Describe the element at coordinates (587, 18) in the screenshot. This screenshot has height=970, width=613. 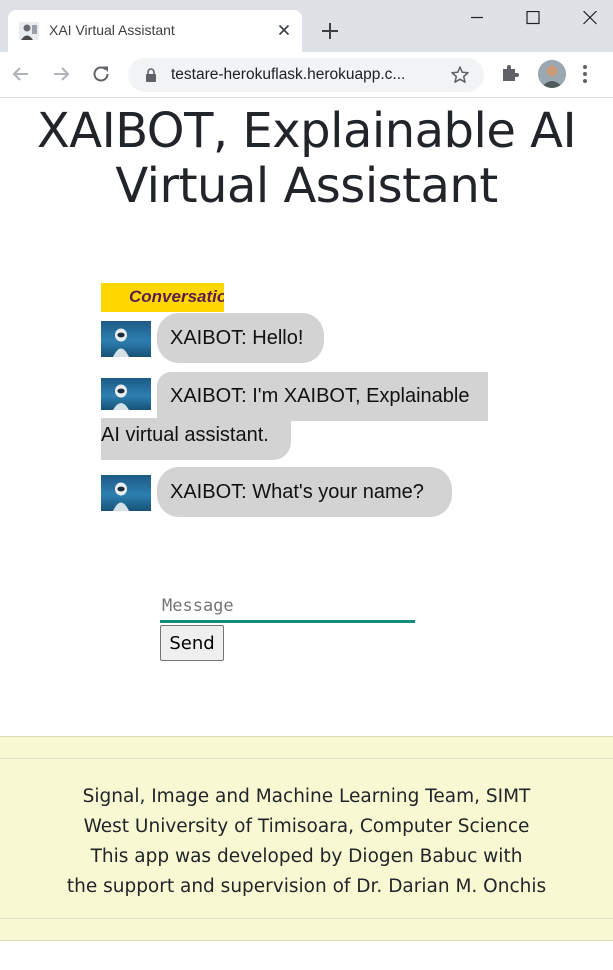
I see `close-window-icon` at that location.